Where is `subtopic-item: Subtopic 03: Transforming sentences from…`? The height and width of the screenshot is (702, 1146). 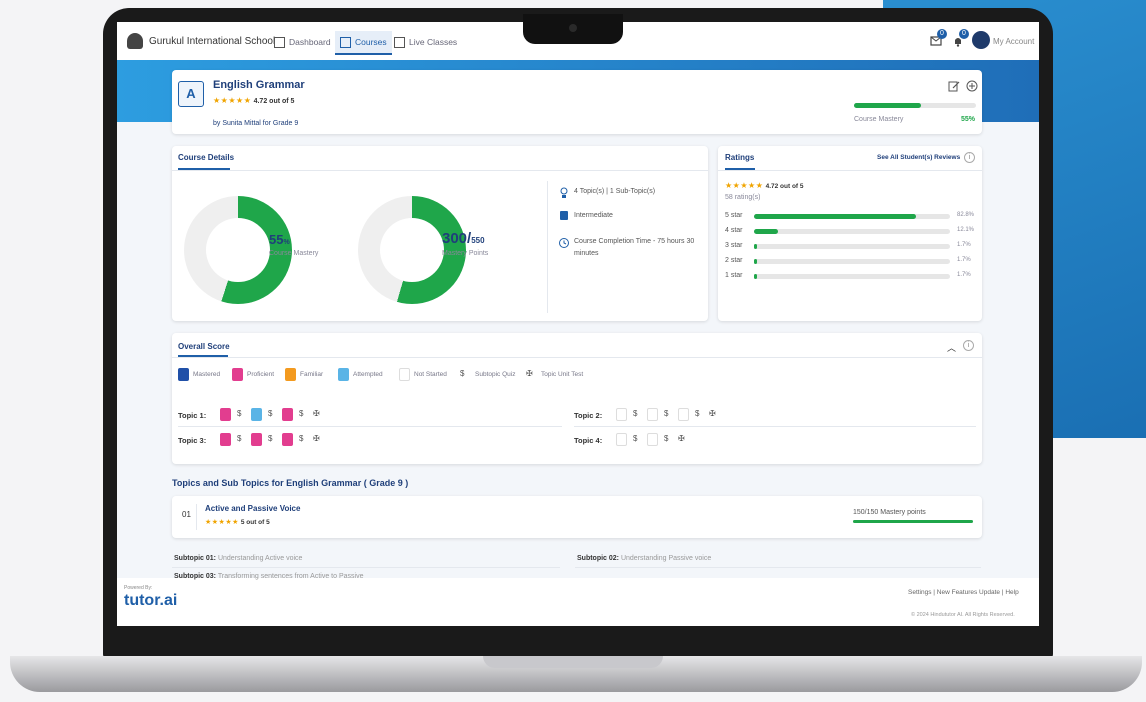 subtopic-item: Subtopic 03: Transforming sentences from… is located at coordinates (268, 576).